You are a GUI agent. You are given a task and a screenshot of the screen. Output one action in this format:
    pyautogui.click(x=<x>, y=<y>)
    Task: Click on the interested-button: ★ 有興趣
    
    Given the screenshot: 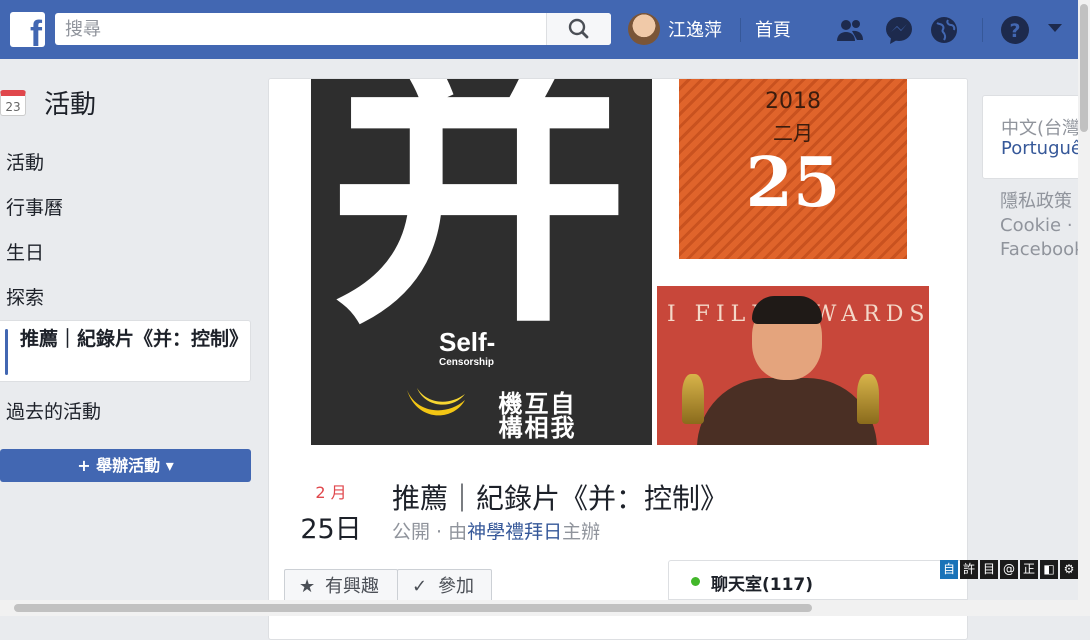 What is the action you would take?
    pyautogui.click(x=341, y=586)
    